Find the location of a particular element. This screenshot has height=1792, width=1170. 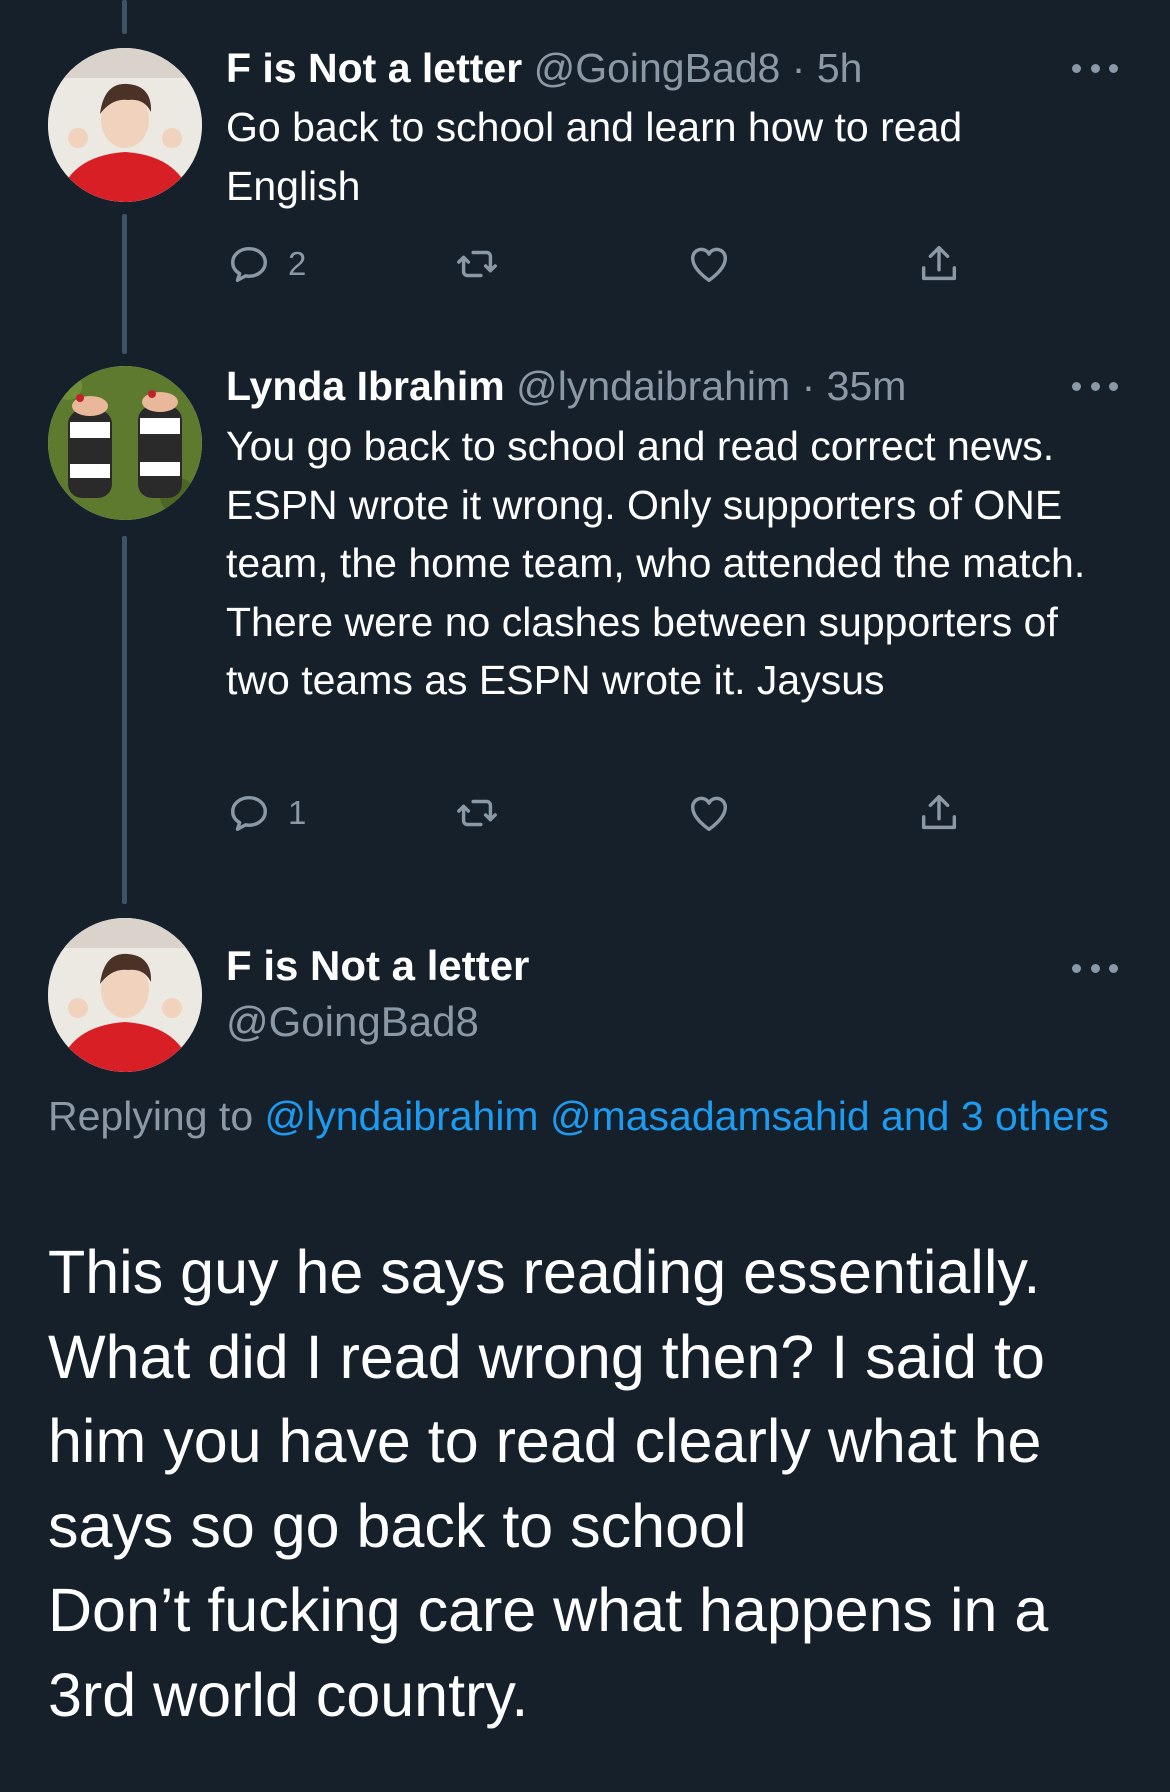

reply-count: 1 is located at coordinates (297, 812).